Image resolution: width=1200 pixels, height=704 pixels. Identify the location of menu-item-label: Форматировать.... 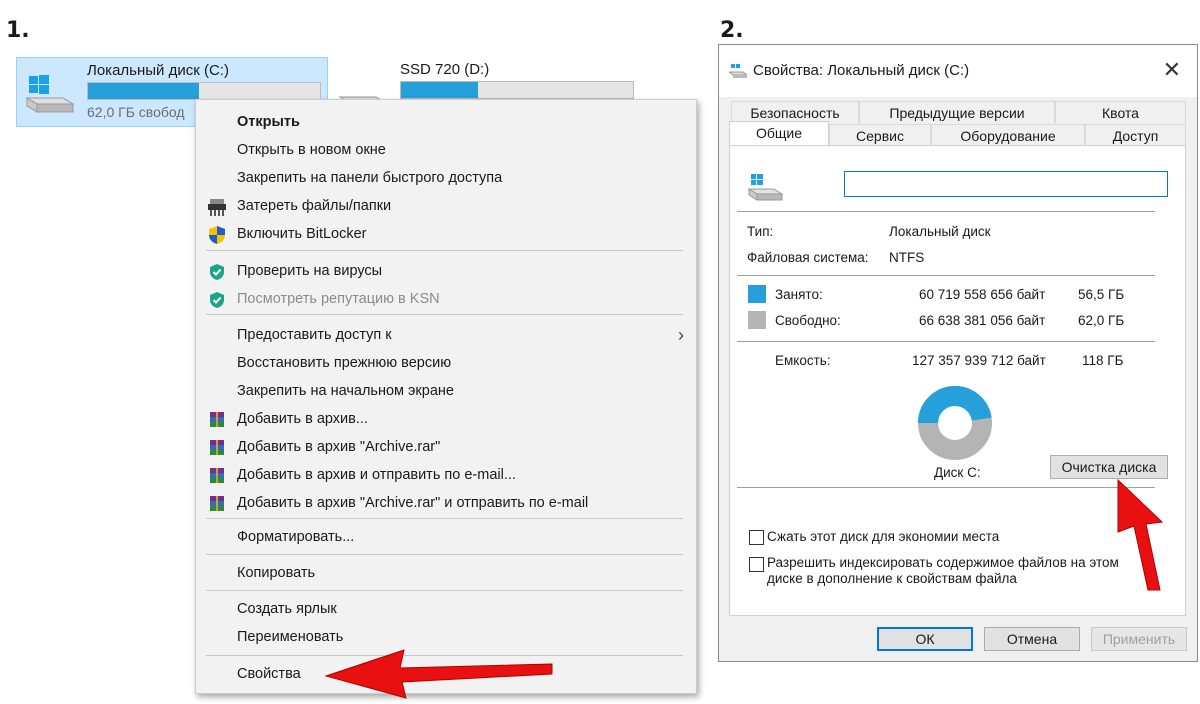
(296, 537).